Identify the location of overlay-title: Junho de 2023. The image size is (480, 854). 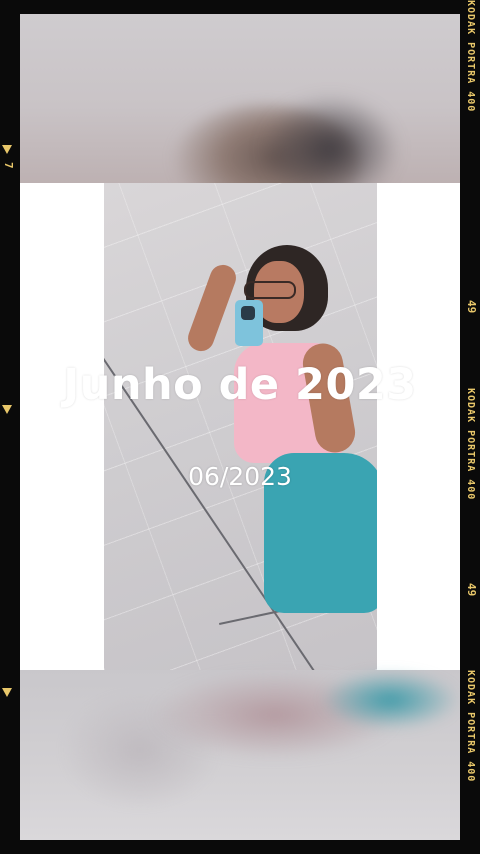
(240, 385).